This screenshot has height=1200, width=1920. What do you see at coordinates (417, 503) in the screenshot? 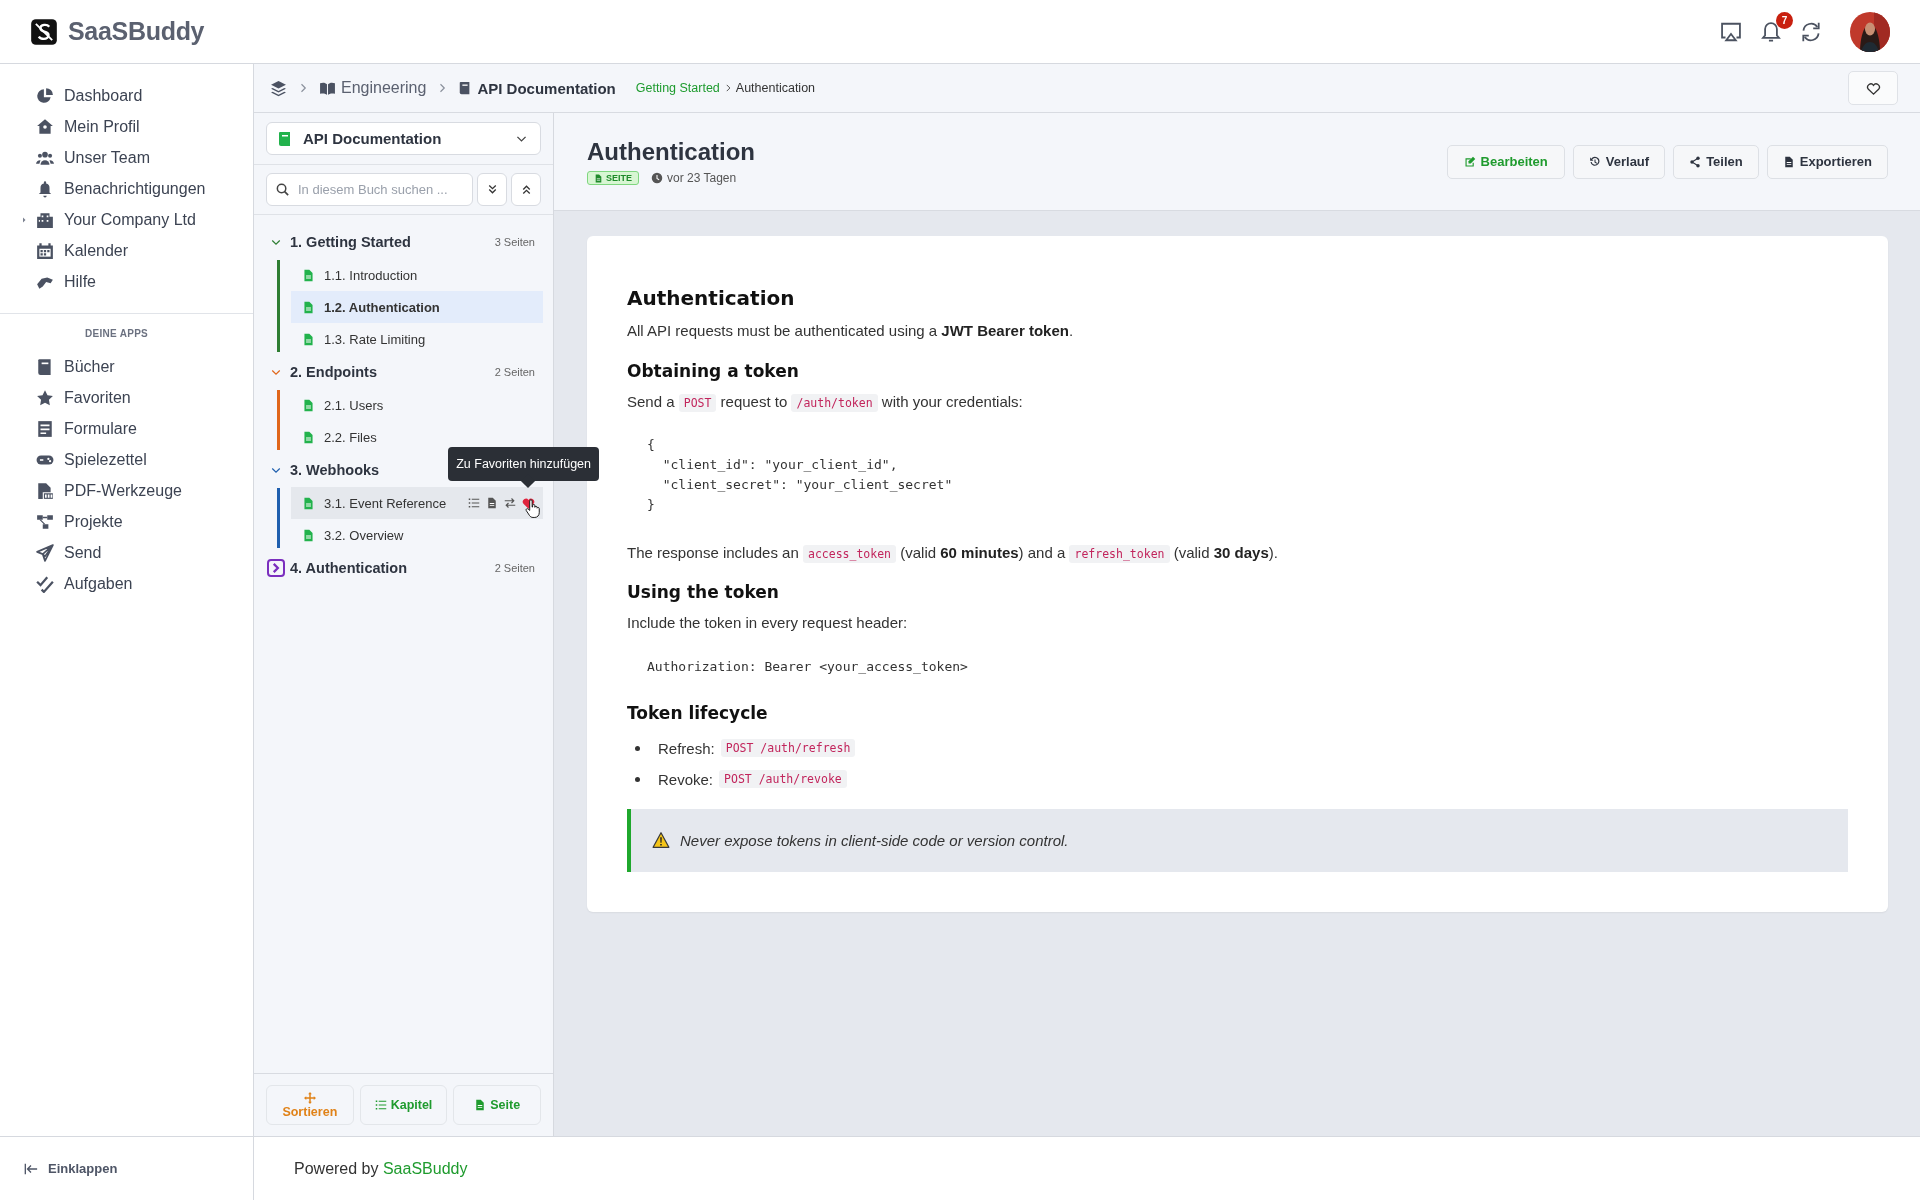
I see `page-item: 3.1. Event Reference` at bounding box center [417, 503].